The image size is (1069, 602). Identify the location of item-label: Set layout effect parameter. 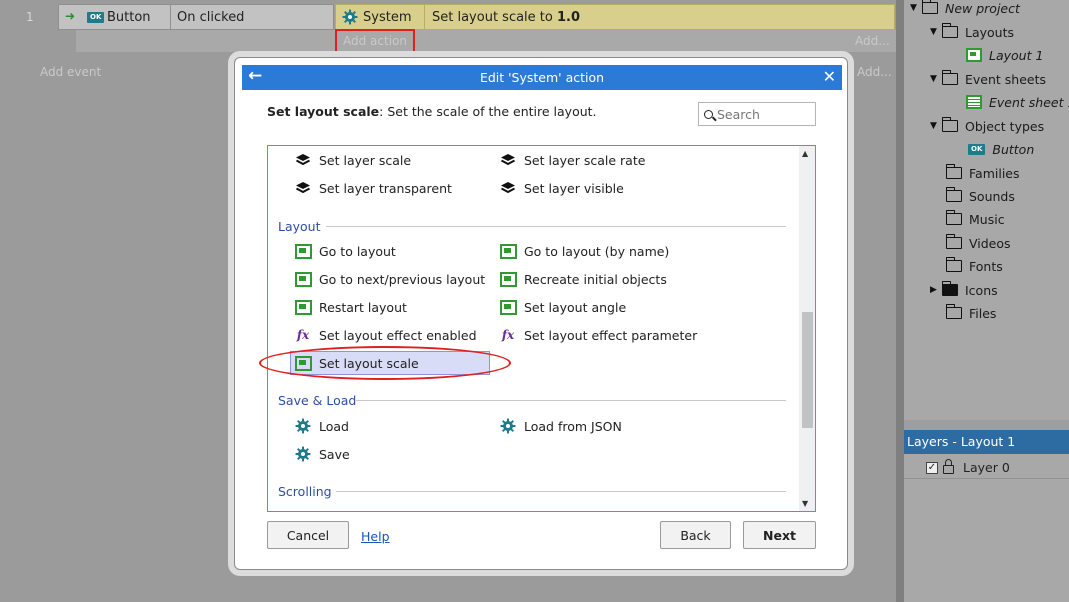
(611, 335).